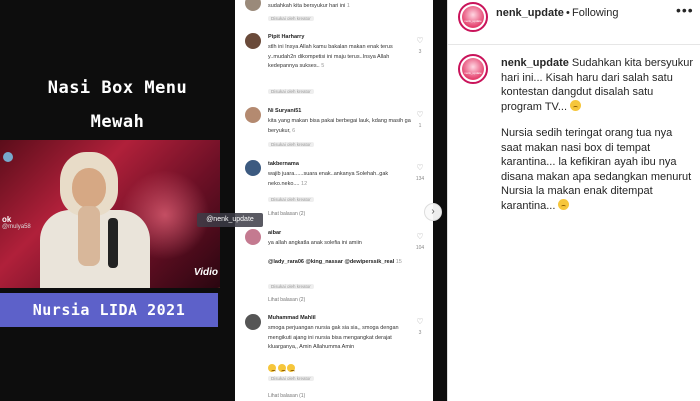  What do you see at coordinates (8, 157) in the screenshot?
I see `channel-icon` at bounding box center [8, 157].